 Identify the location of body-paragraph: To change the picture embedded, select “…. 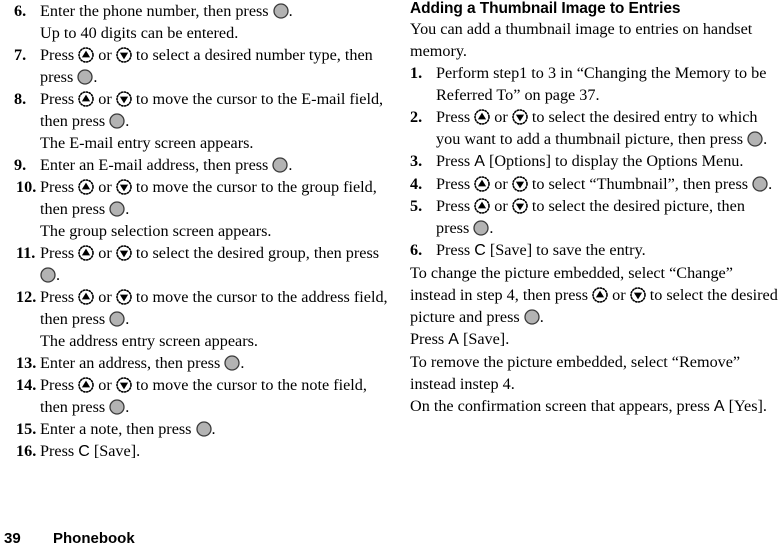
(596, 295).